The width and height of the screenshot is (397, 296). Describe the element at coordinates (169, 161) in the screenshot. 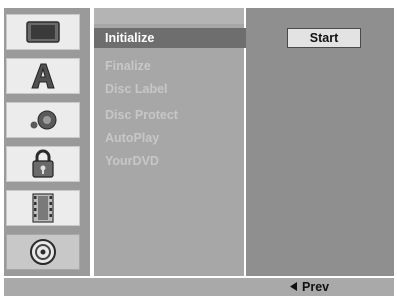

I see `menu-item-yourdvd: YourDVD` at that location.